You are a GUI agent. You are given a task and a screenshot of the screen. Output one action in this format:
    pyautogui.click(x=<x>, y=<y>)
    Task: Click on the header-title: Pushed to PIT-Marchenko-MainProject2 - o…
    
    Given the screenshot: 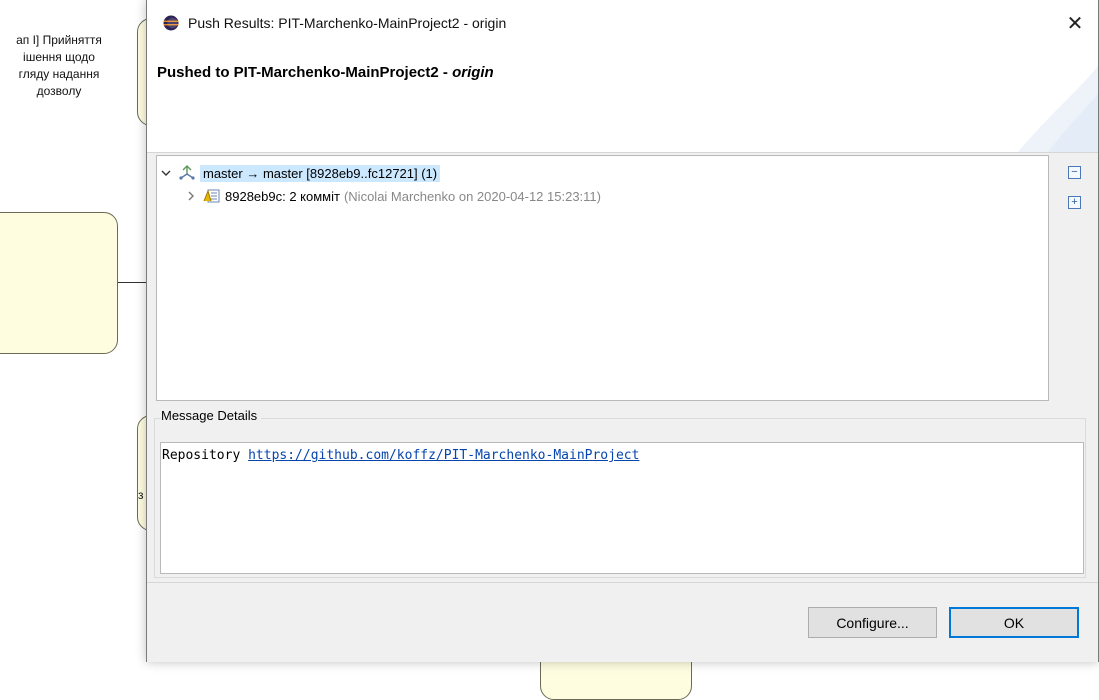 What is the action you would take?
    pyautogui.click(x=325, y=72)
    